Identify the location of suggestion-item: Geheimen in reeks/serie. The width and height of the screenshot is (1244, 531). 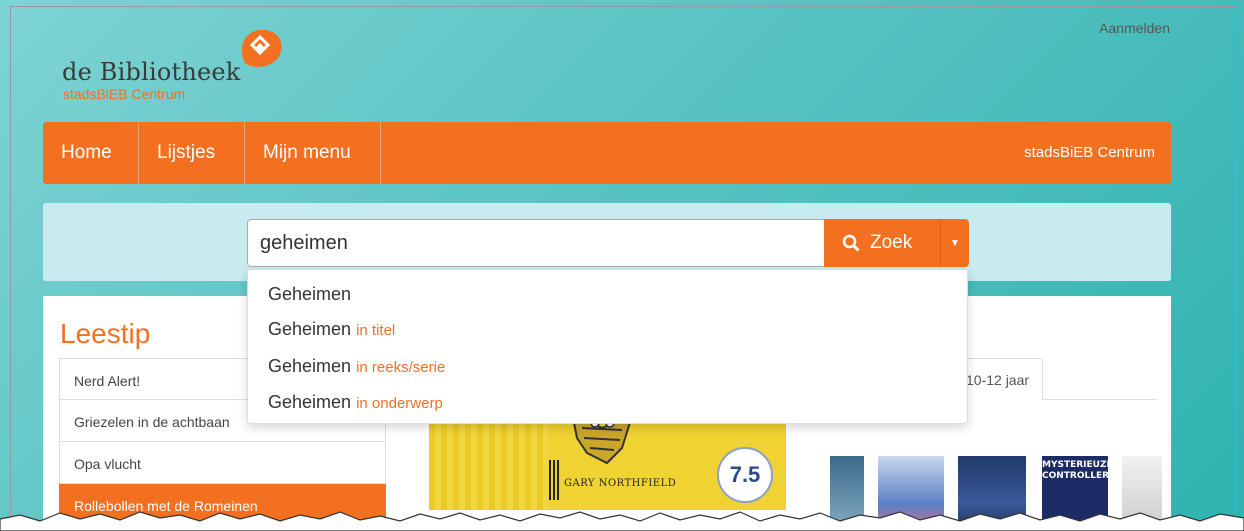
(356, 366).